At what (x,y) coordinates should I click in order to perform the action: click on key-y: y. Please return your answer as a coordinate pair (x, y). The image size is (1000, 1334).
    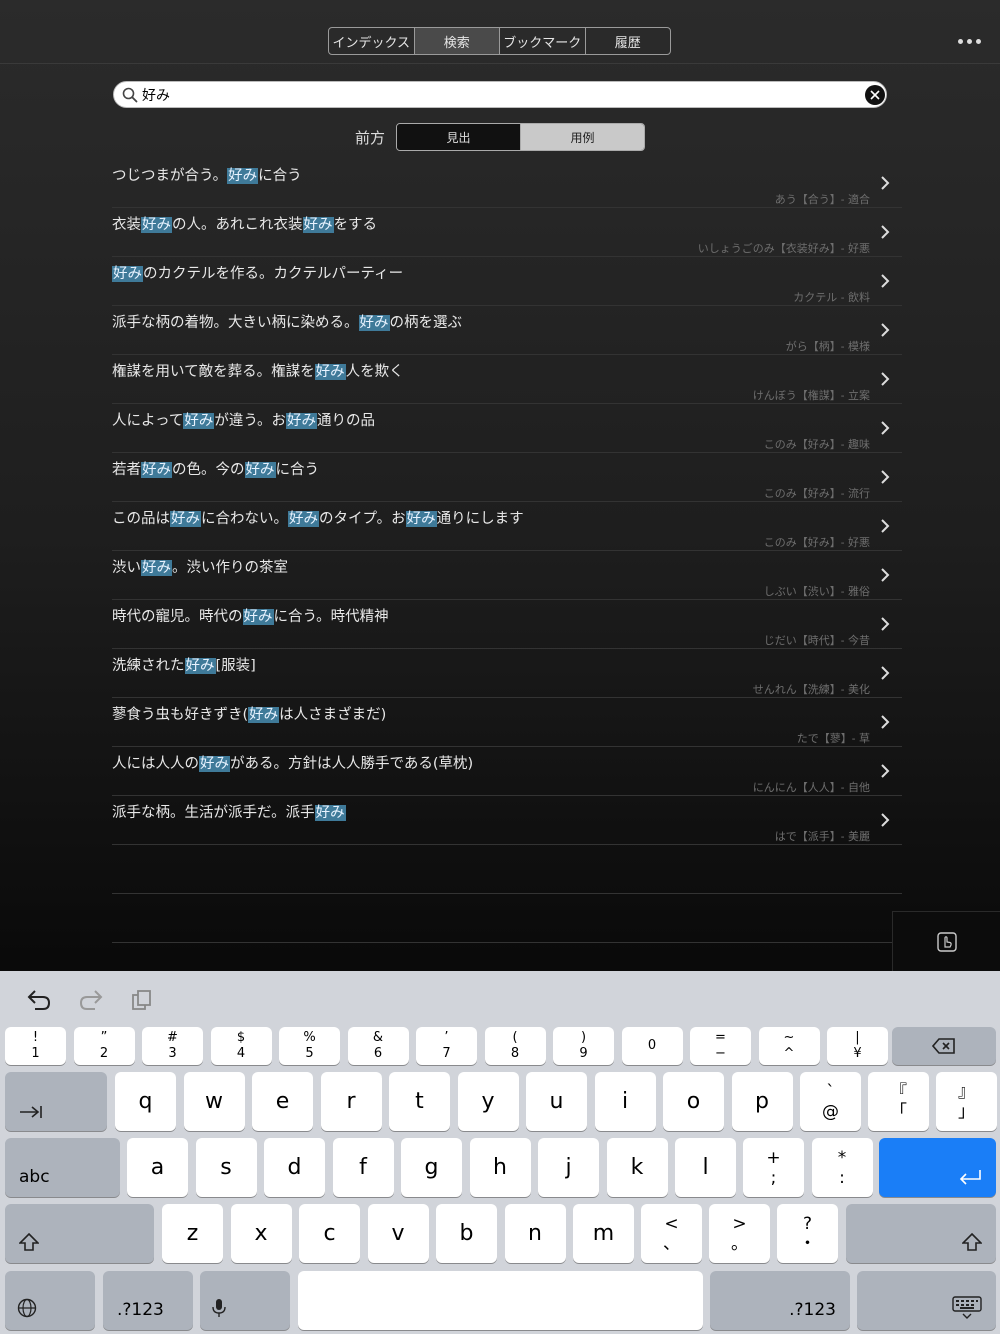
    Looking at the image, I should click on (488, 1101).